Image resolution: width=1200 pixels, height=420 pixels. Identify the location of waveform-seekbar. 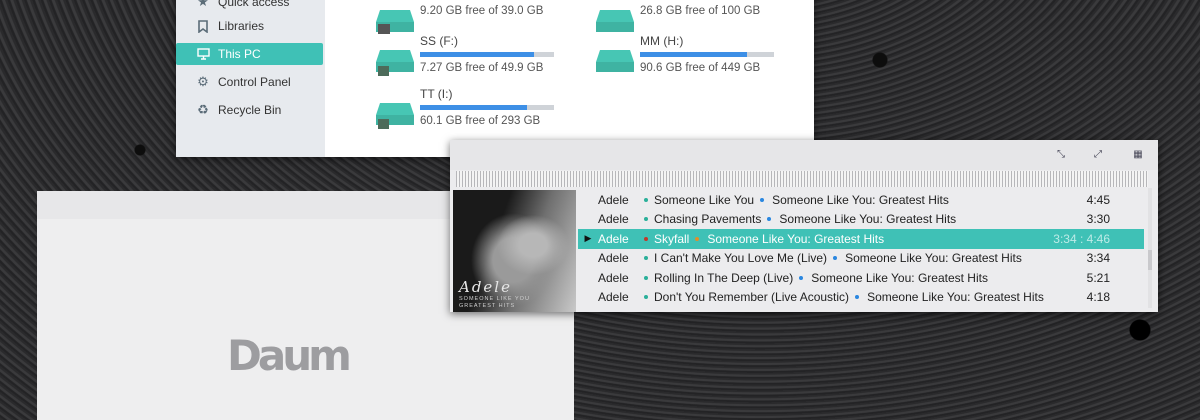
(802, 179).